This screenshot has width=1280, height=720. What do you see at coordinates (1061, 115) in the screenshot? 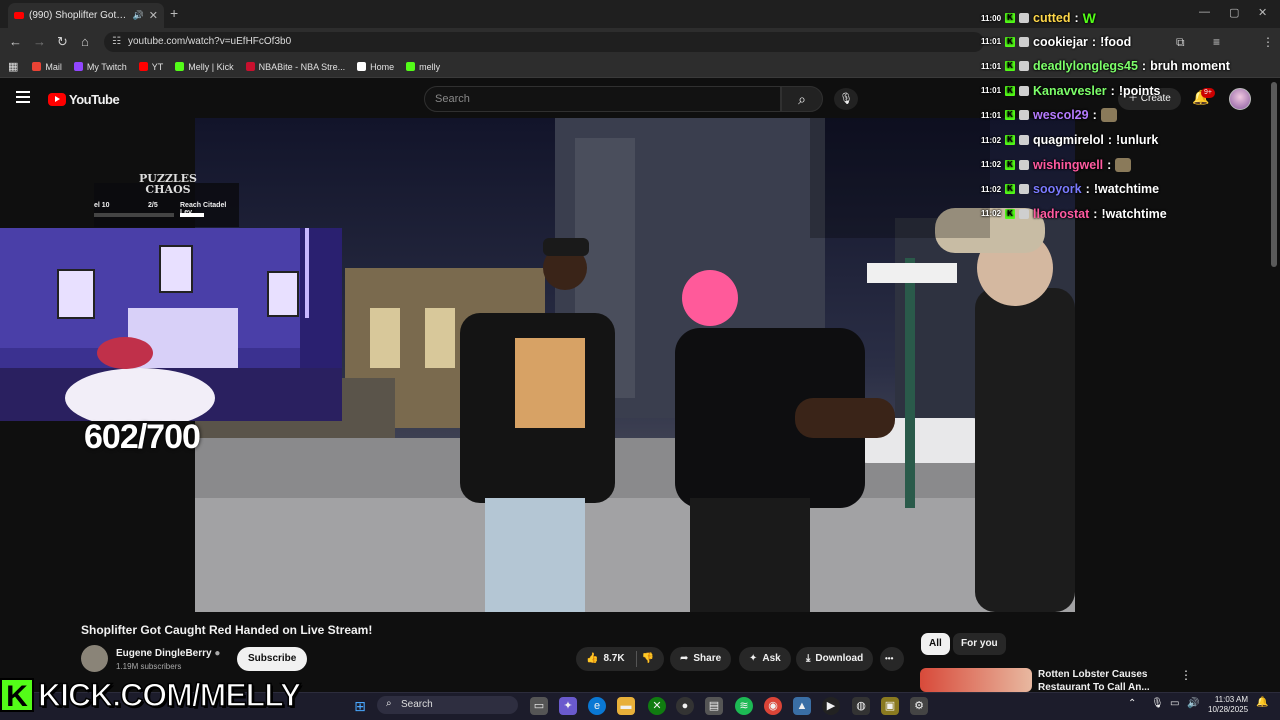
I see `chat-username: wescol29` at bounding box center [1061, 115].